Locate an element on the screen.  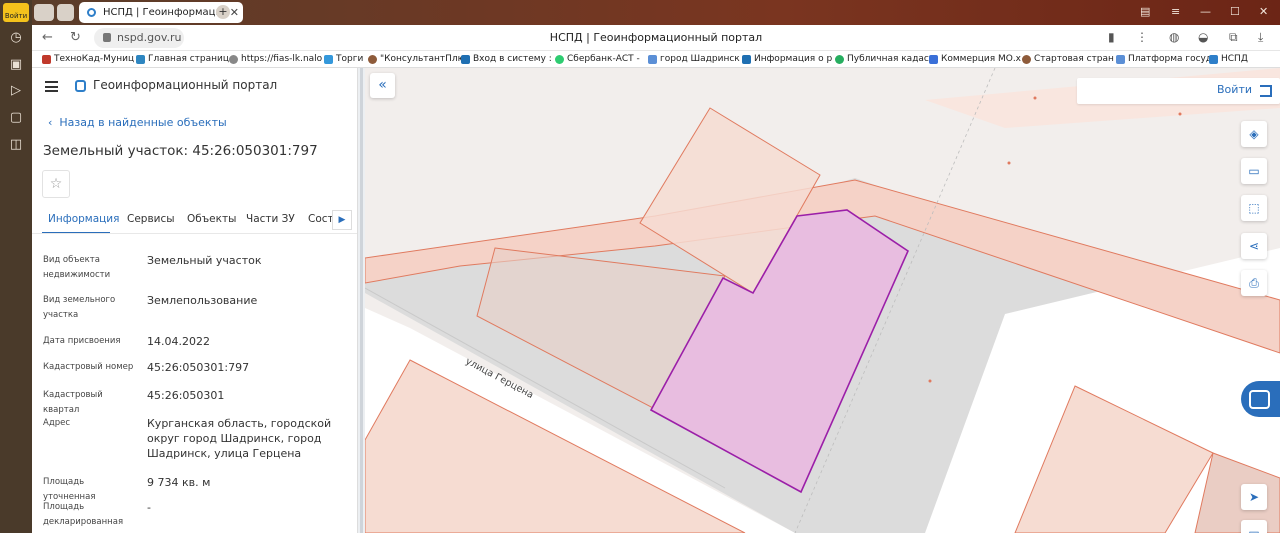
login-badge: Войти is located at coordinates (16, 12).